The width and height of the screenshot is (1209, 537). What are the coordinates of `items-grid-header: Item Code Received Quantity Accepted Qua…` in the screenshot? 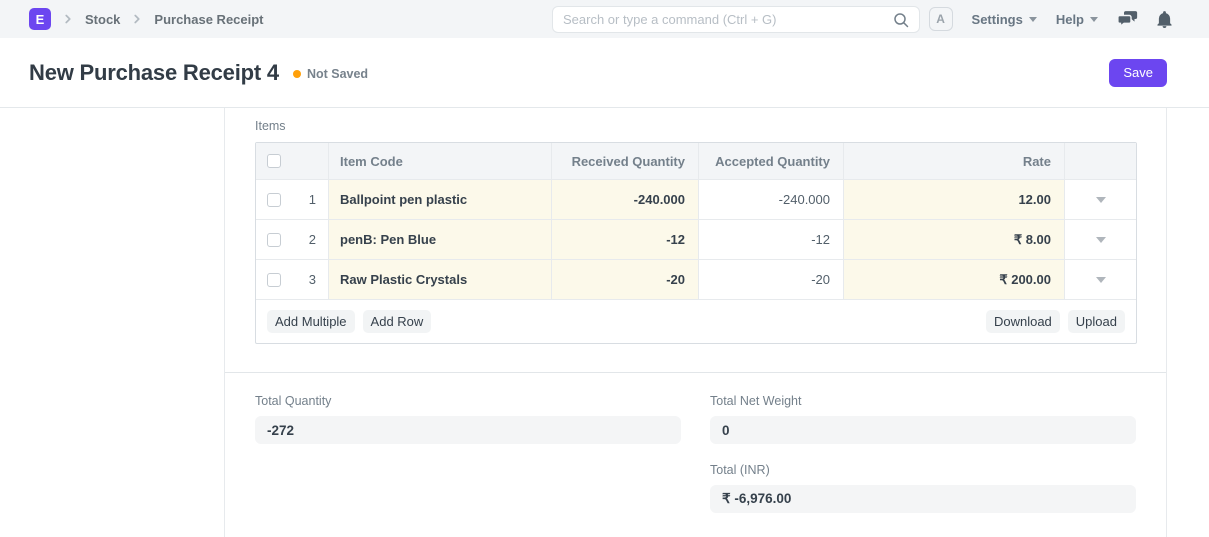 It's located at (696, 161).